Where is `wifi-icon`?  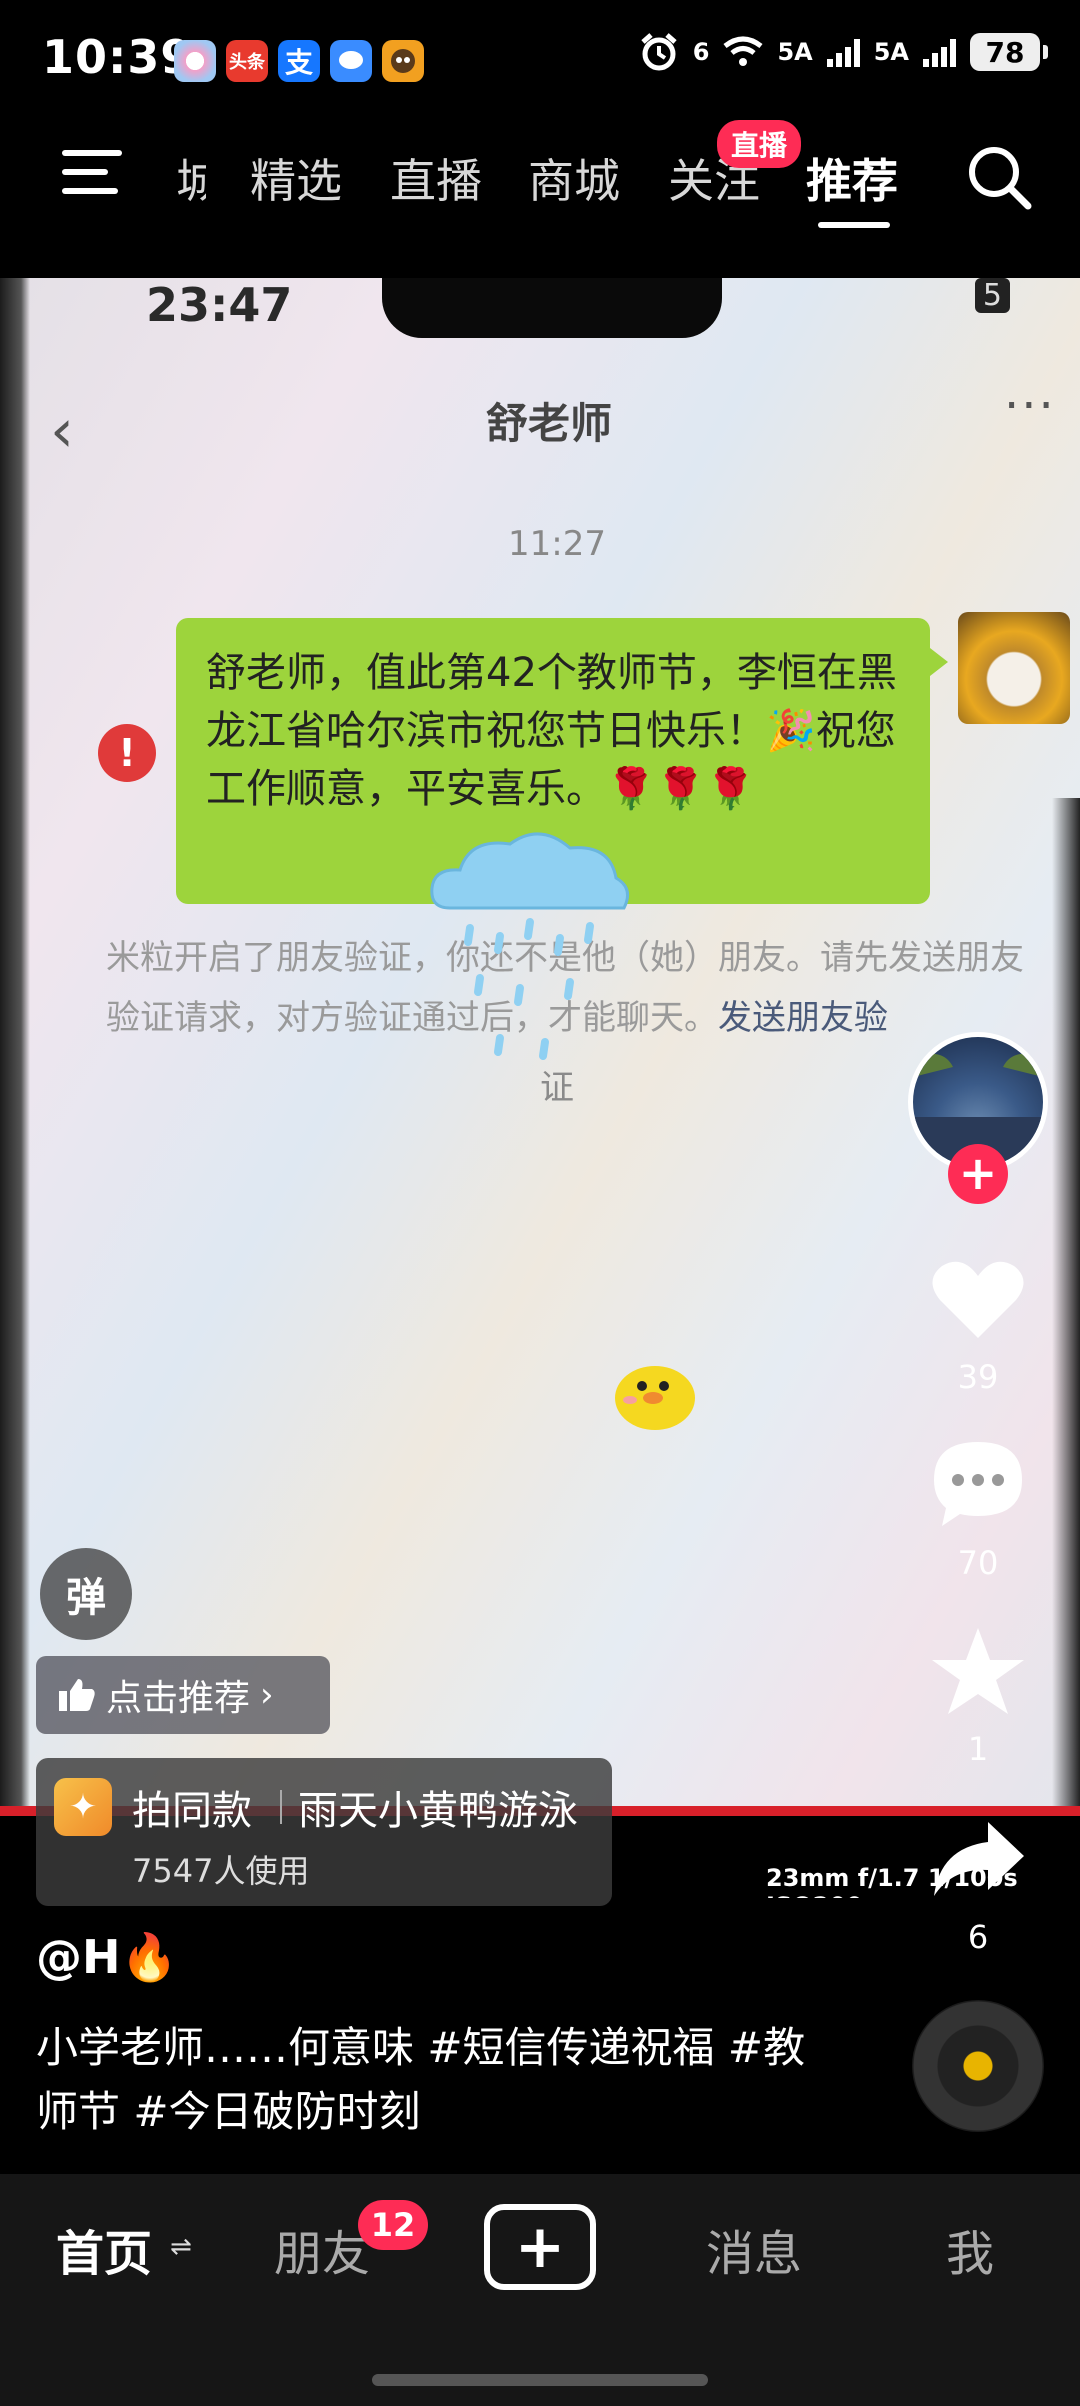 wifi-icon is located at coordinates (743, 51).